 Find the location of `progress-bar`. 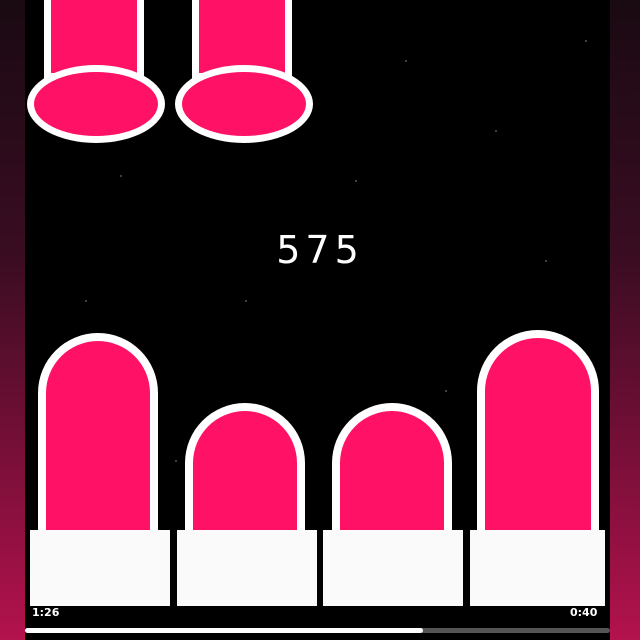

progress-bar is located at coordinates (317, 630).